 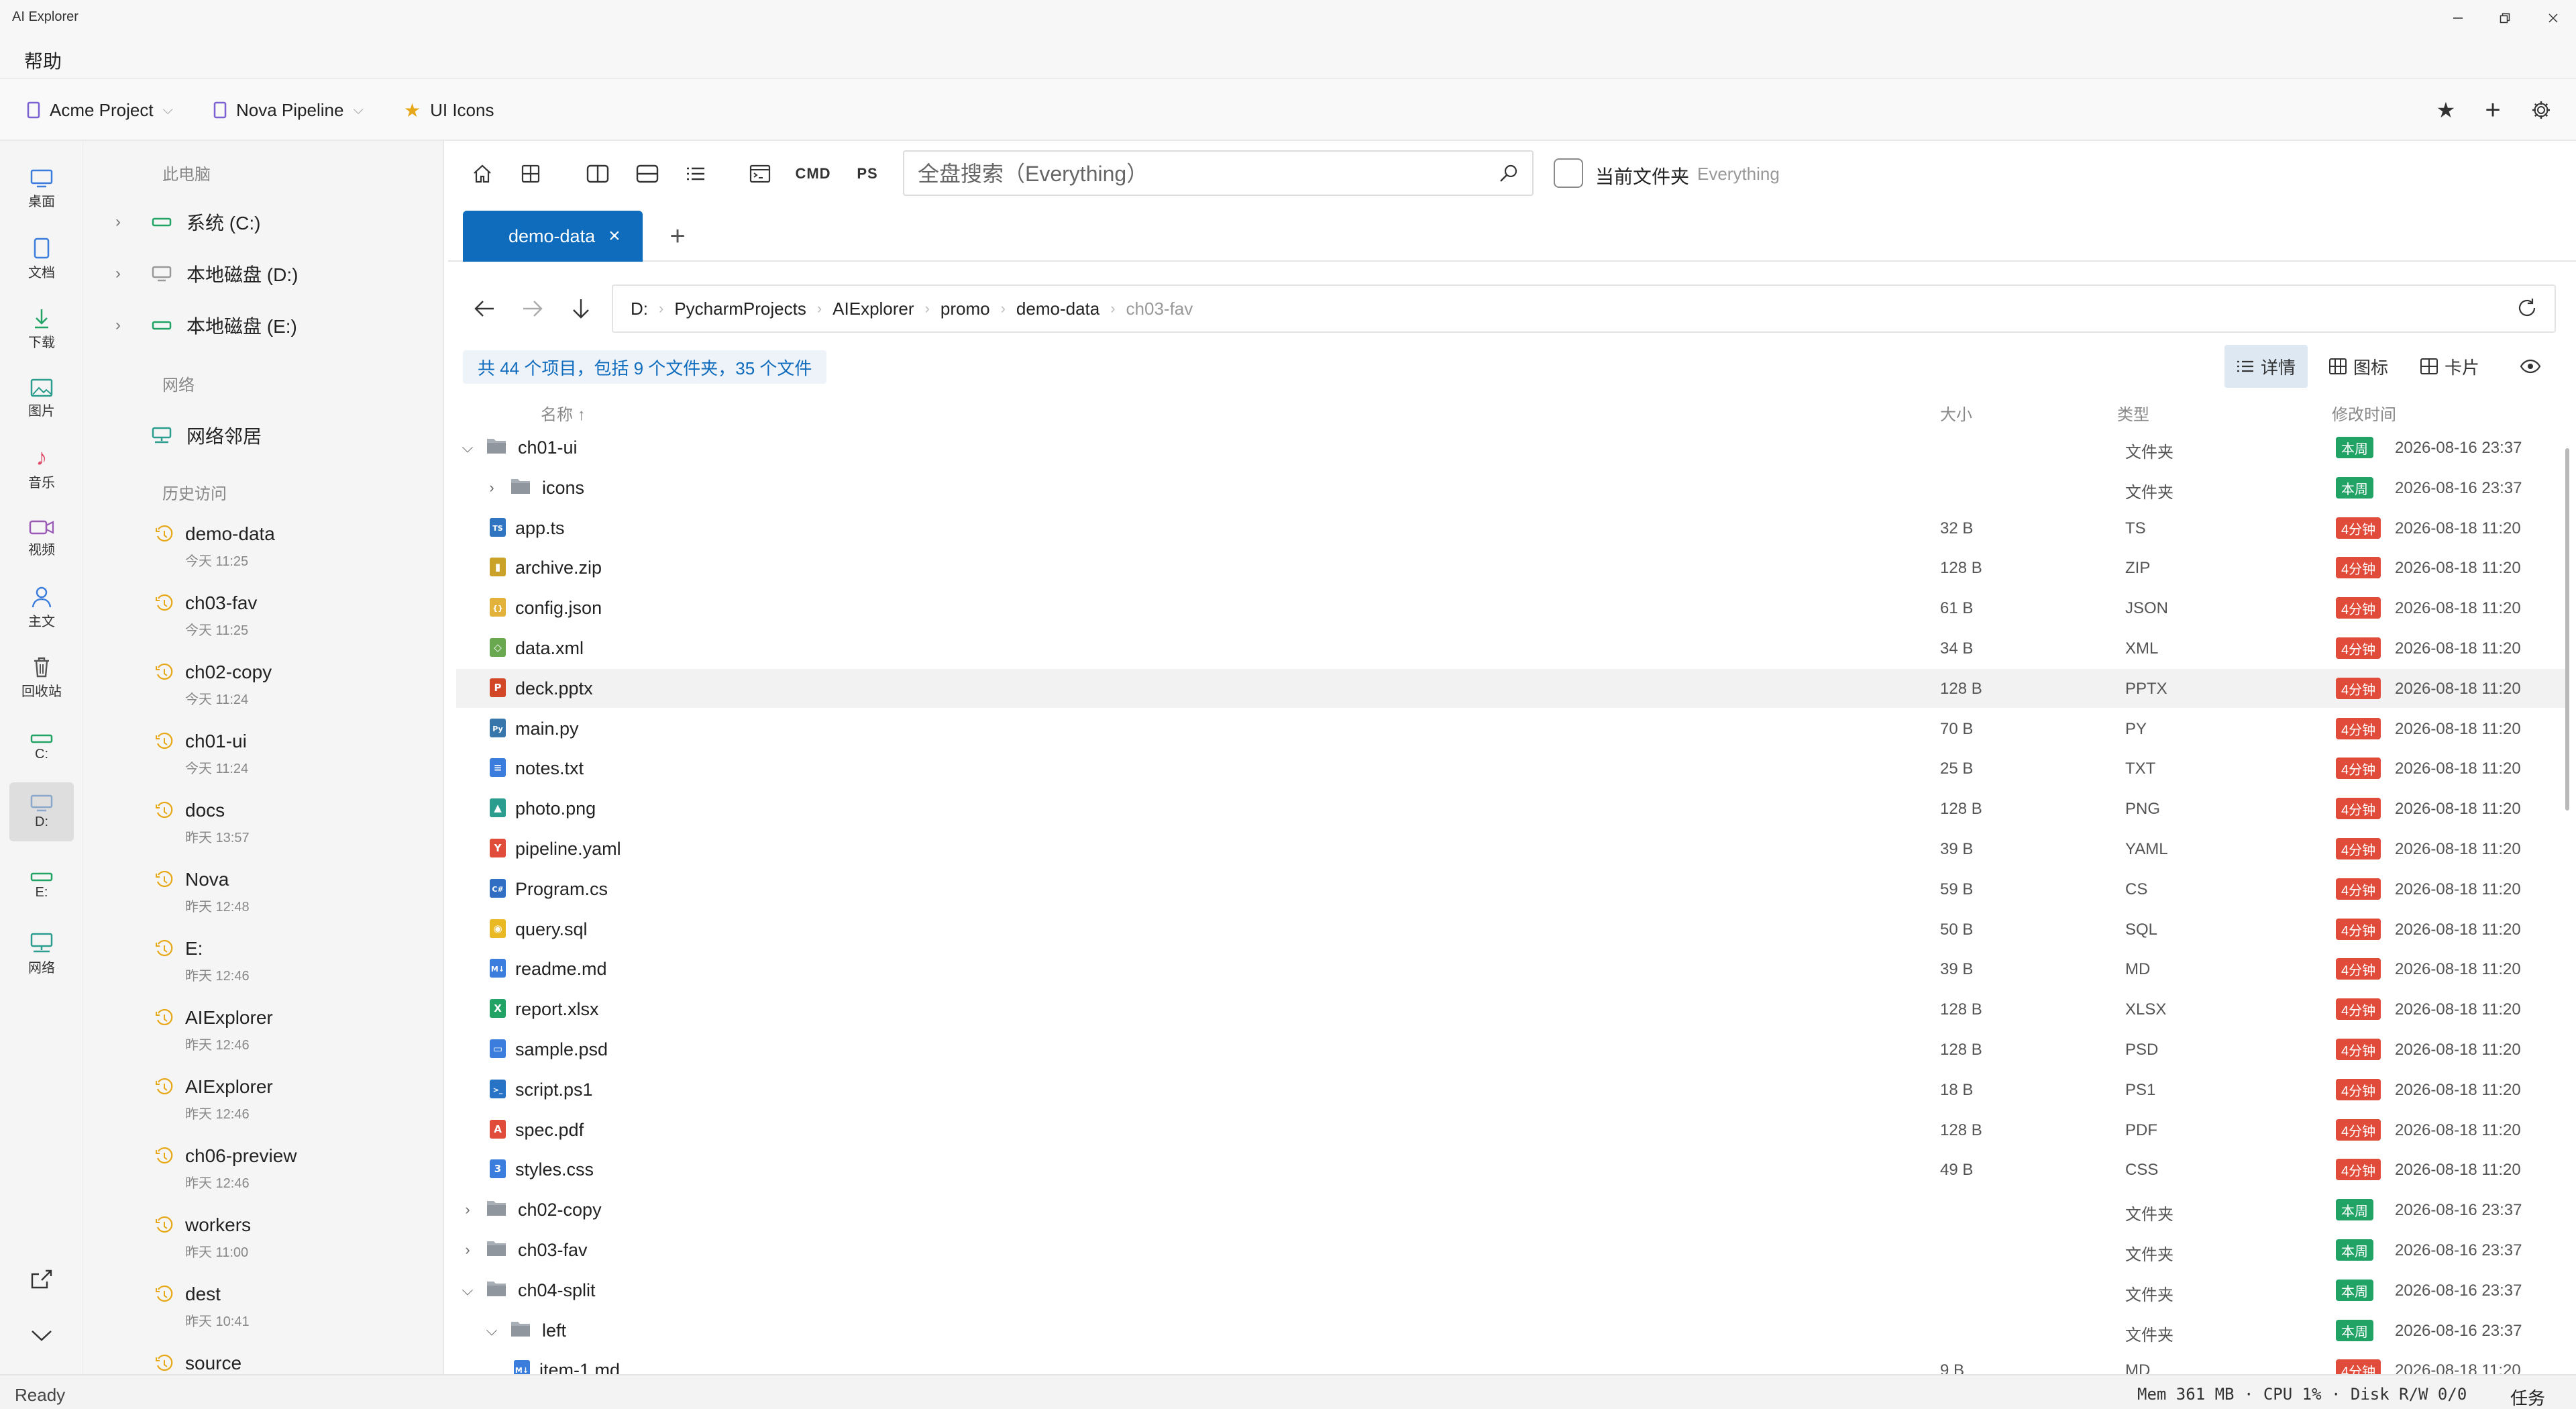 I want to click on breadcrumb-item: promo, so click(x=965, y=309).